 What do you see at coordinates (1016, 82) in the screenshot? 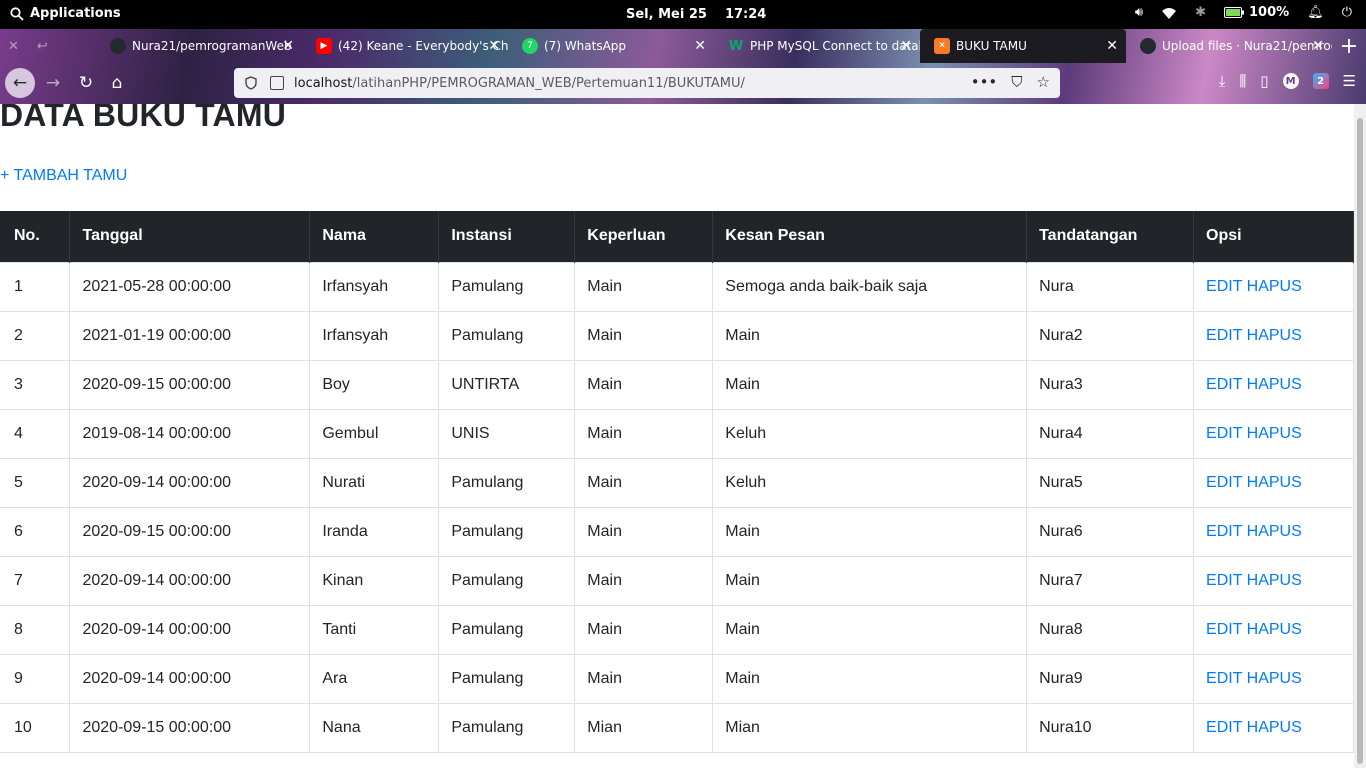
I see `pocket-icon: ⛉` at bounding box center [1016, 82].